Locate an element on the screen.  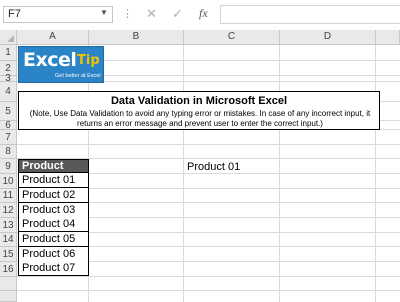
enter-icon: ✓ is located at coordinates (177, 13).